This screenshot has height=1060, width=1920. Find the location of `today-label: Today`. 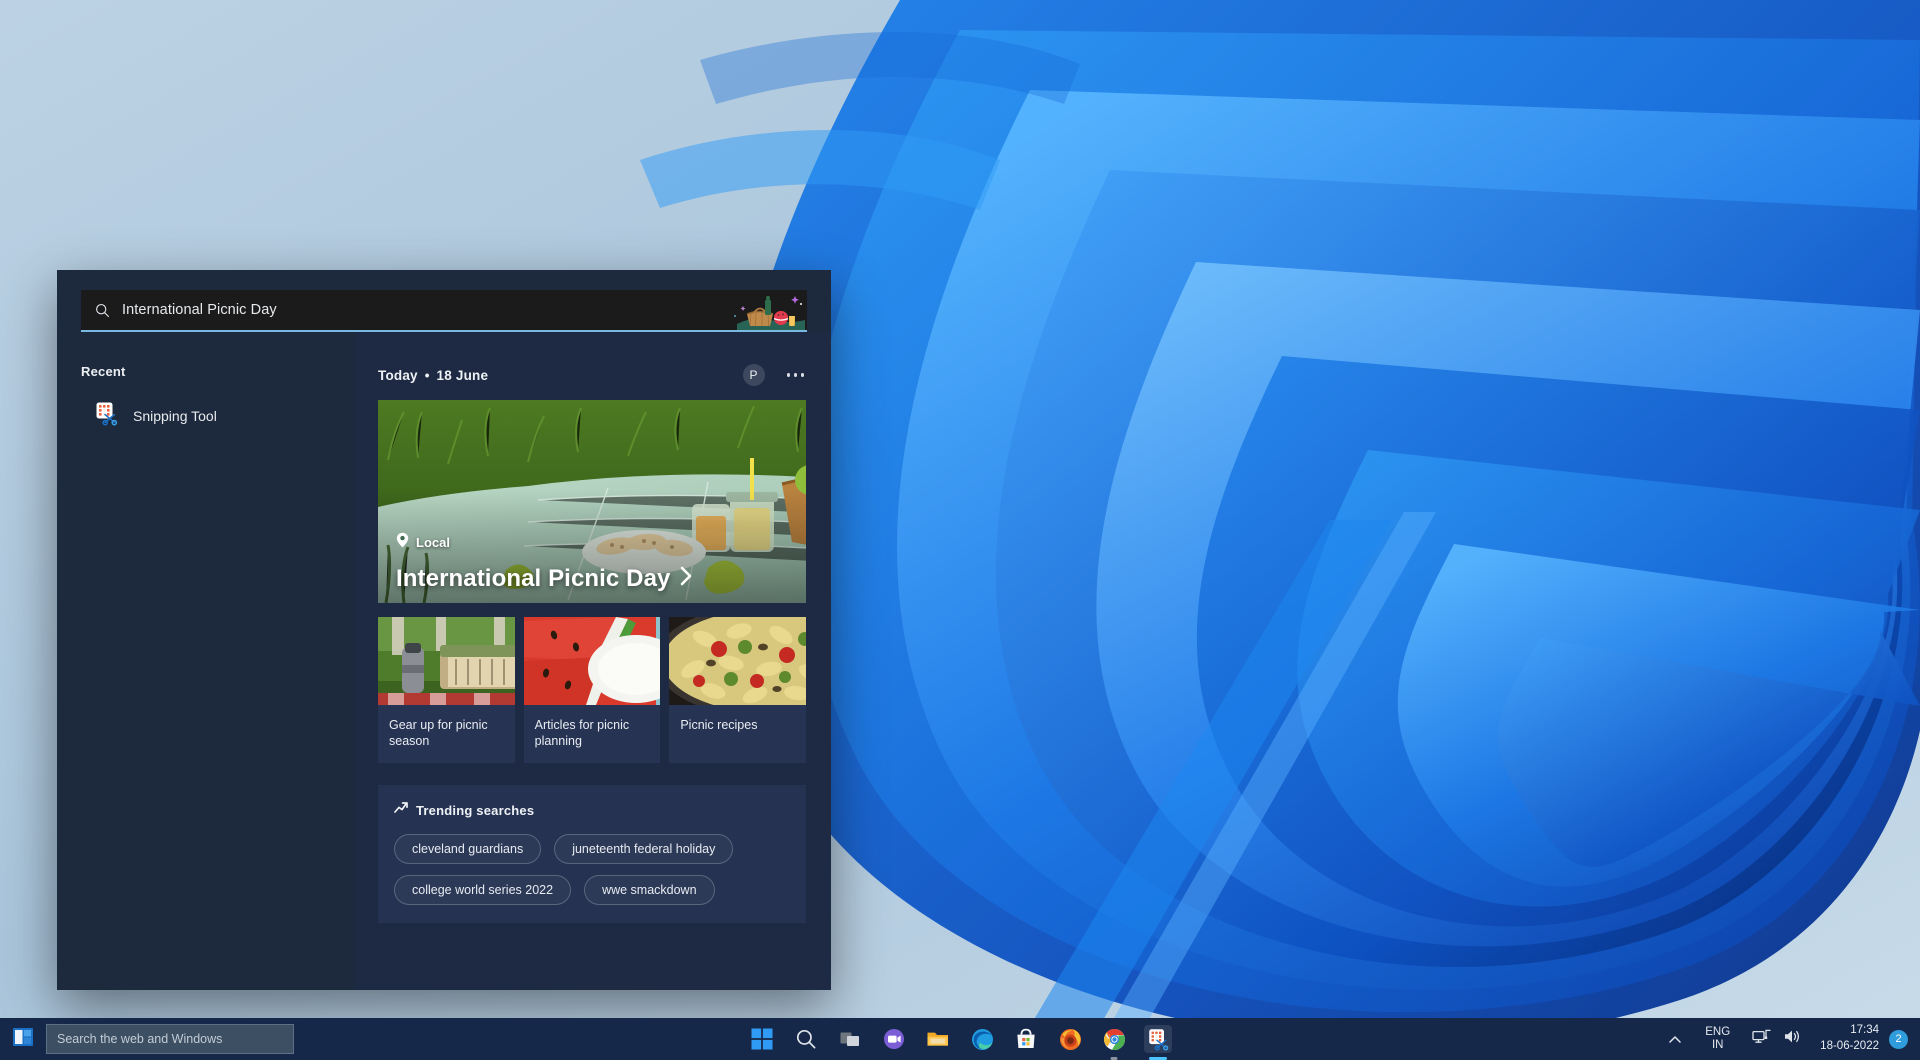

today-label: Today is located at coordinates (398, 375).